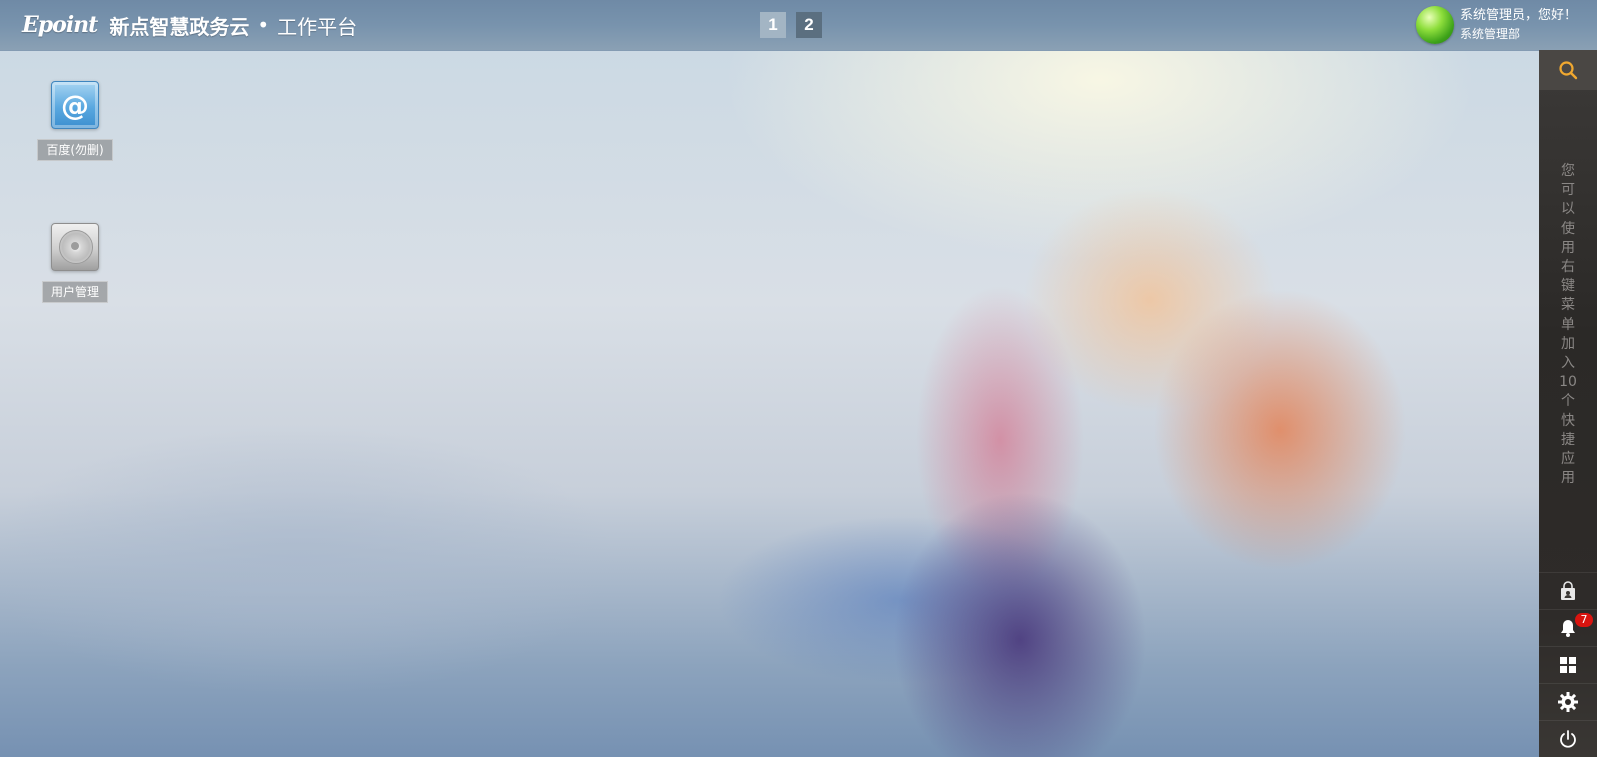 The height and width of the screenshot is (757, 1597). I want to click on gear-icon, so click(1568, 702).